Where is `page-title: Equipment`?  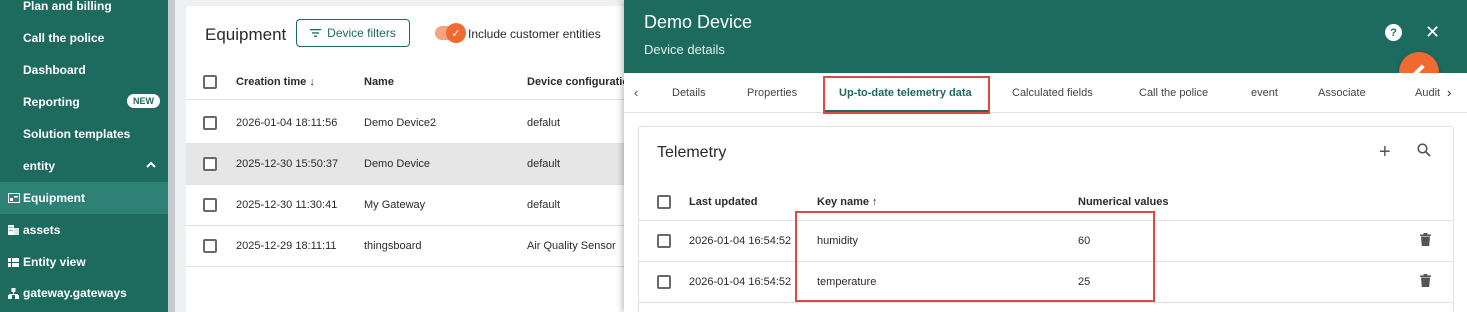
page-title: Equipment is located at coordinates (246, 34).